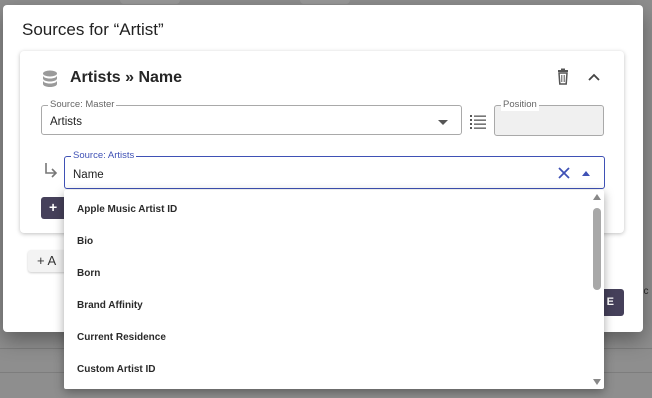 The image size is (652, 398). What do you see at coordinates (50, 78) in the screenshot?
I see `database-icon` at bounding box center [50, 78].